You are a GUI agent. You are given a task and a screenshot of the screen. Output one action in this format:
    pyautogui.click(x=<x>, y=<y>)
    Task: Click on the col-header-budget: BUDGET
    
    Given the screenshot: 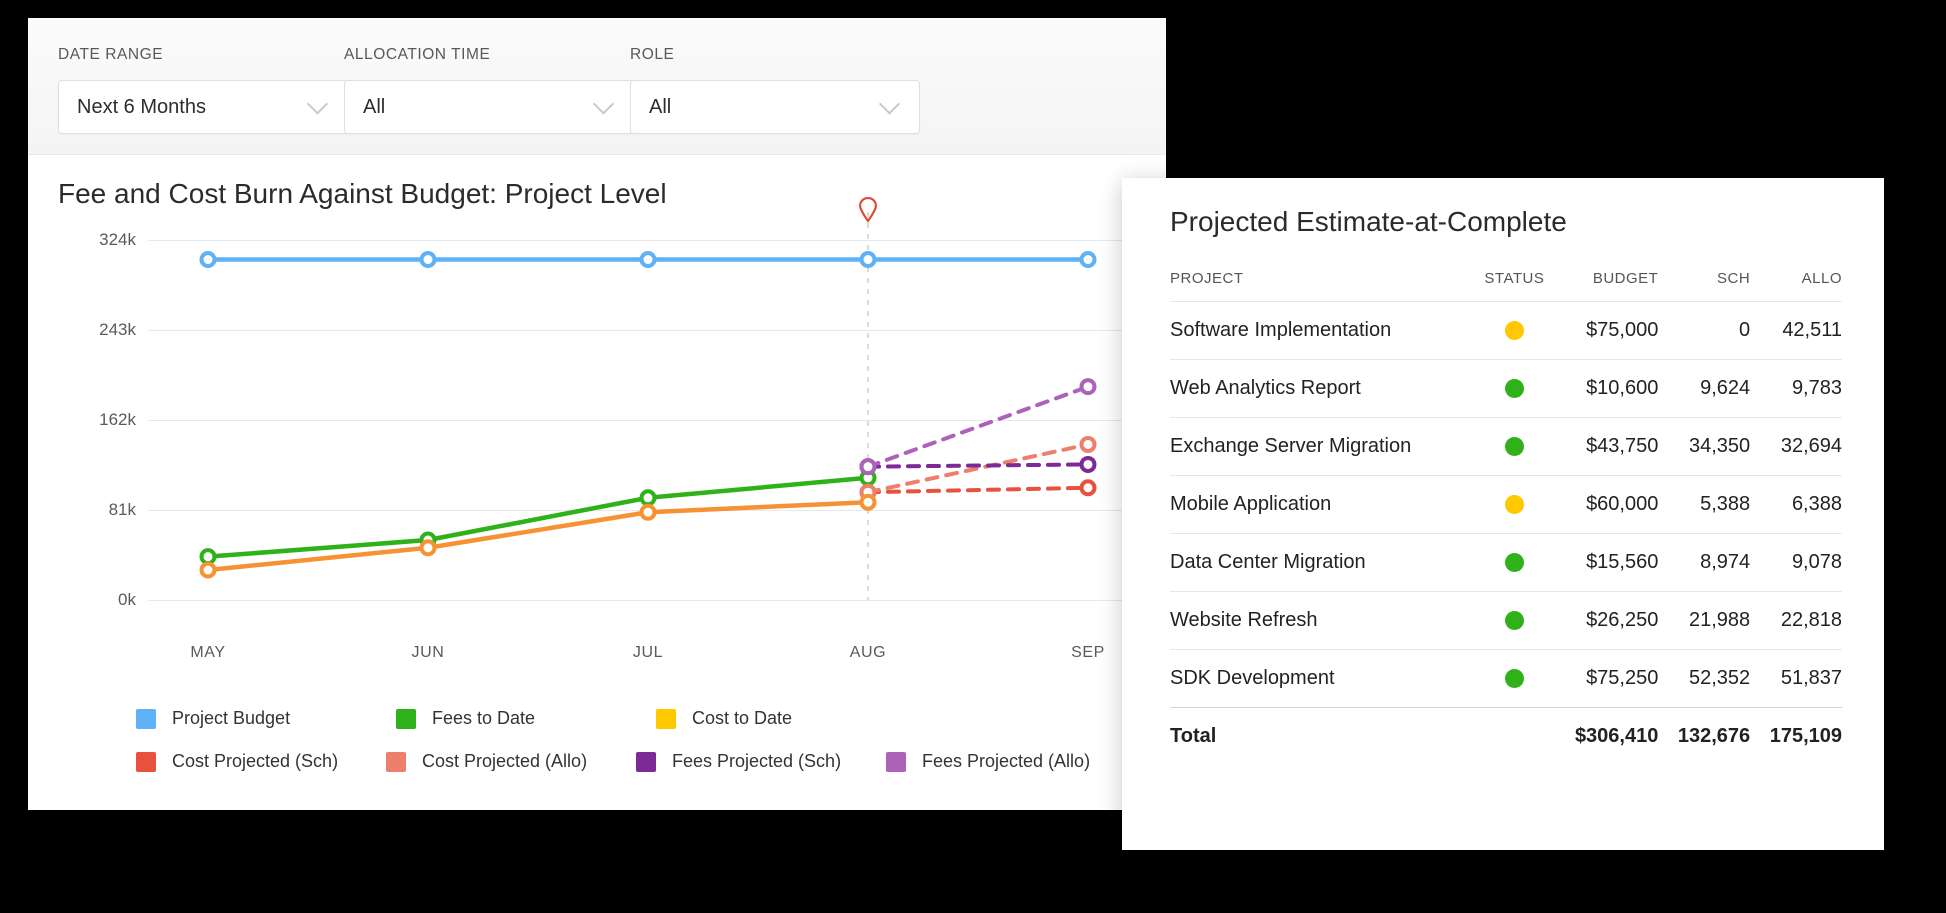 What is the action you would take?
    pyautogui.click(x=1625, y=278)
    